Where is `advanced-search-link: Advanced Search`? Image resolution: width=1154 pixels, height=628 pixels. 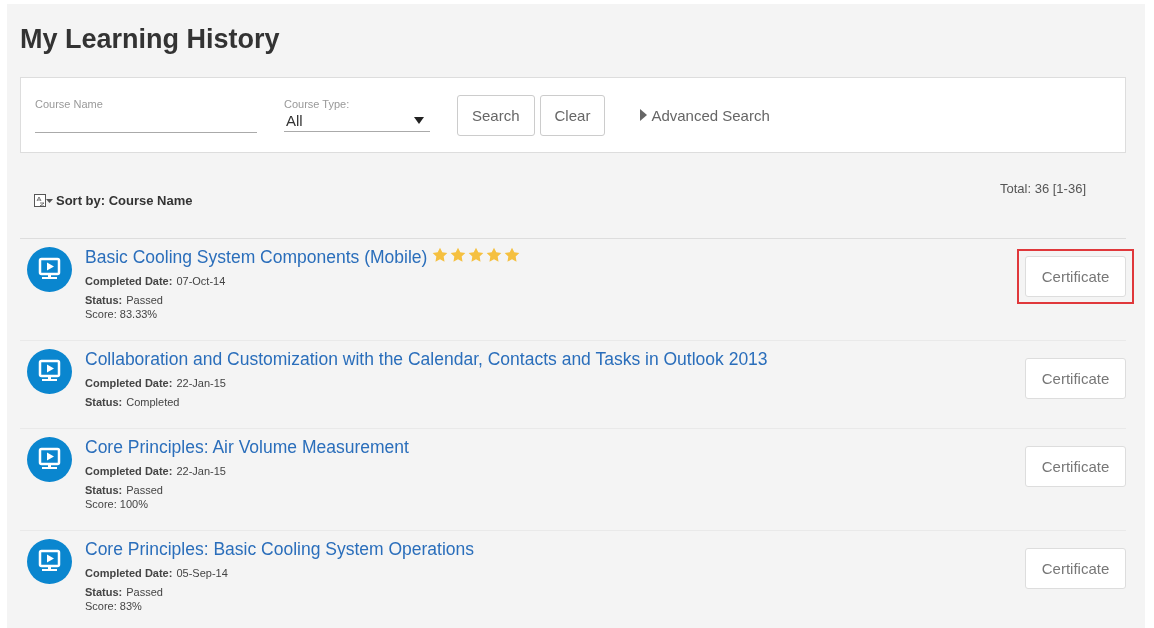 advanced-search-link: Advanced Search is located at coordinates (705, 115).